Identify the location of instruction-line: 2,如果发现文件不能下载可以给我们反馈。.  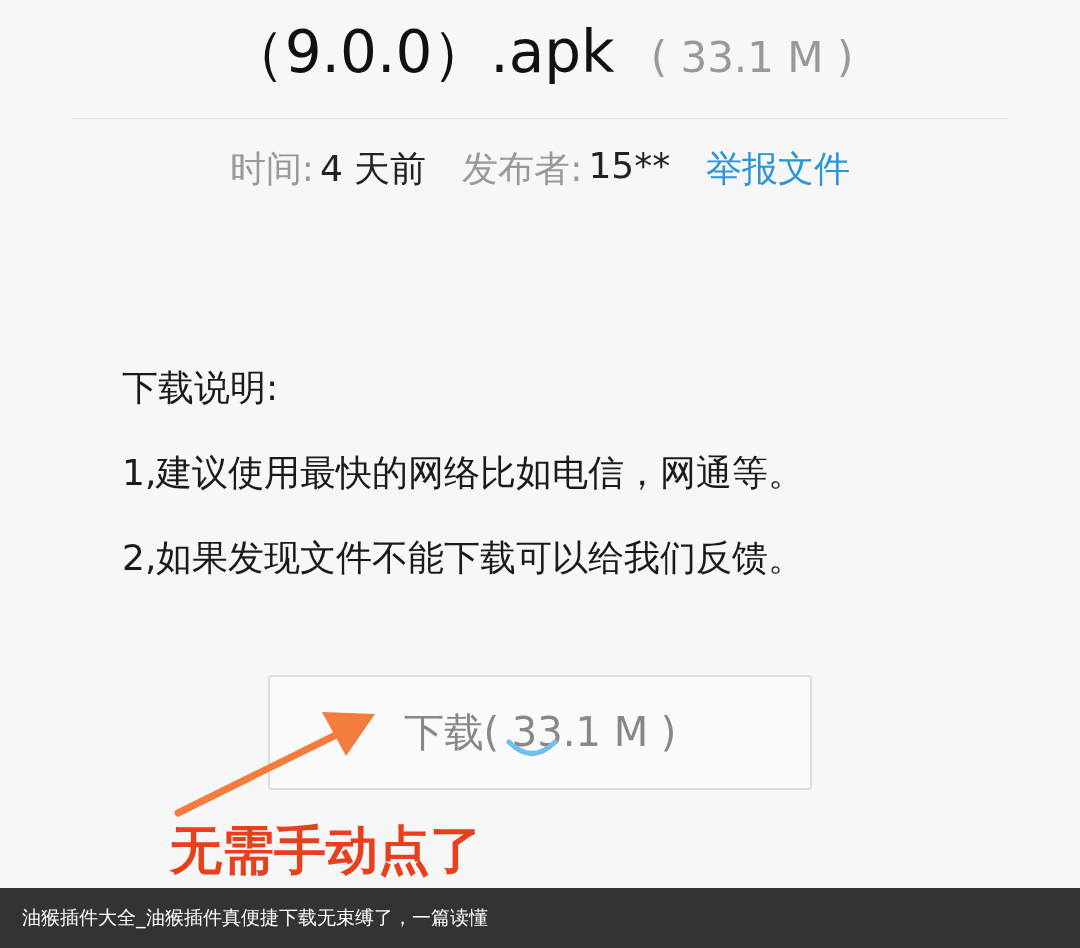
(463, 558).